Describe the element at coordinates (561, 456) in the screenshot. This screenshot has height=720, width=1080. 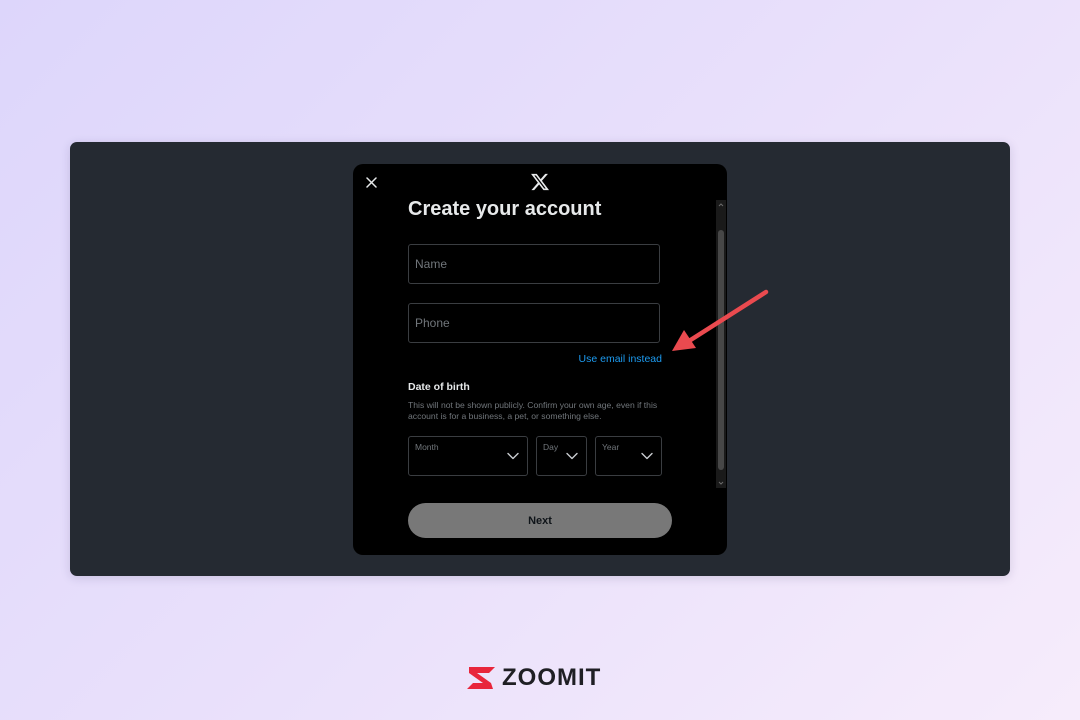
I see `day-select: Day` at that location.